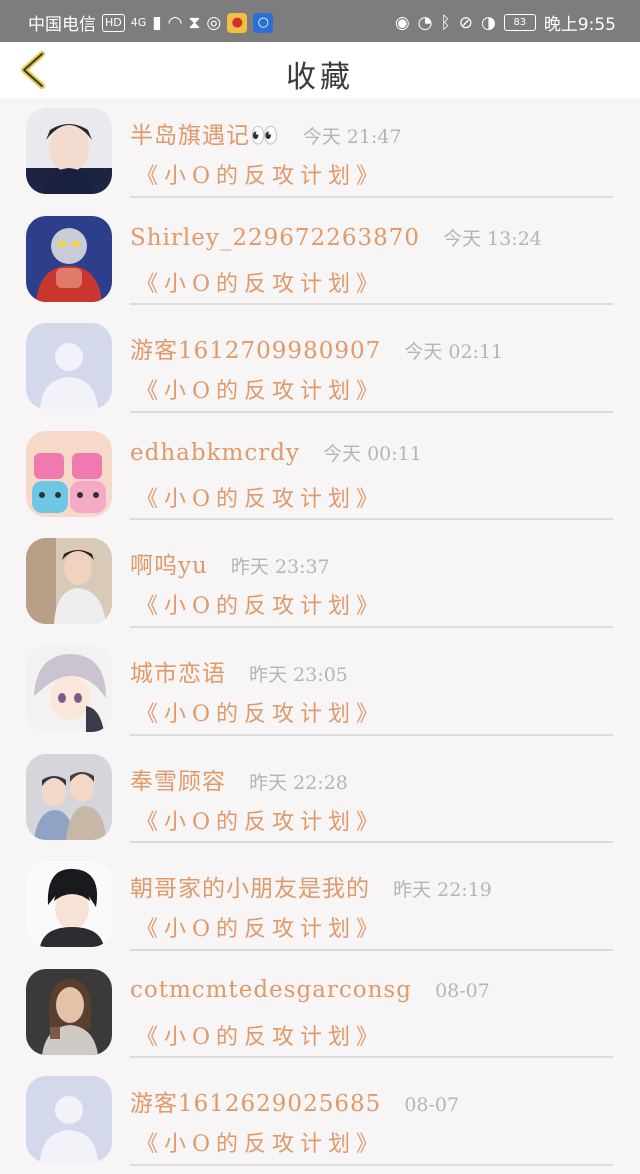 Image resolution: width=640 pixels, height=1174 pixels. What do you see at coordinates (519, 22) in the screenshot?
I see `battery-icon: 83` at bounding box center [519, 22].